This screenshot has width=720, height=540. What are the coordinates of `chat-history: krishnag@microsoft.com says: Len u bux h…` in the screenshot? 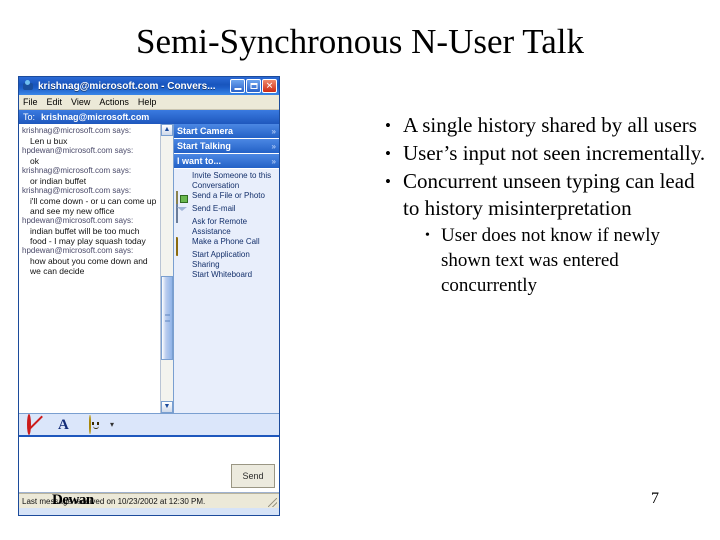 It's located at (89, 268).